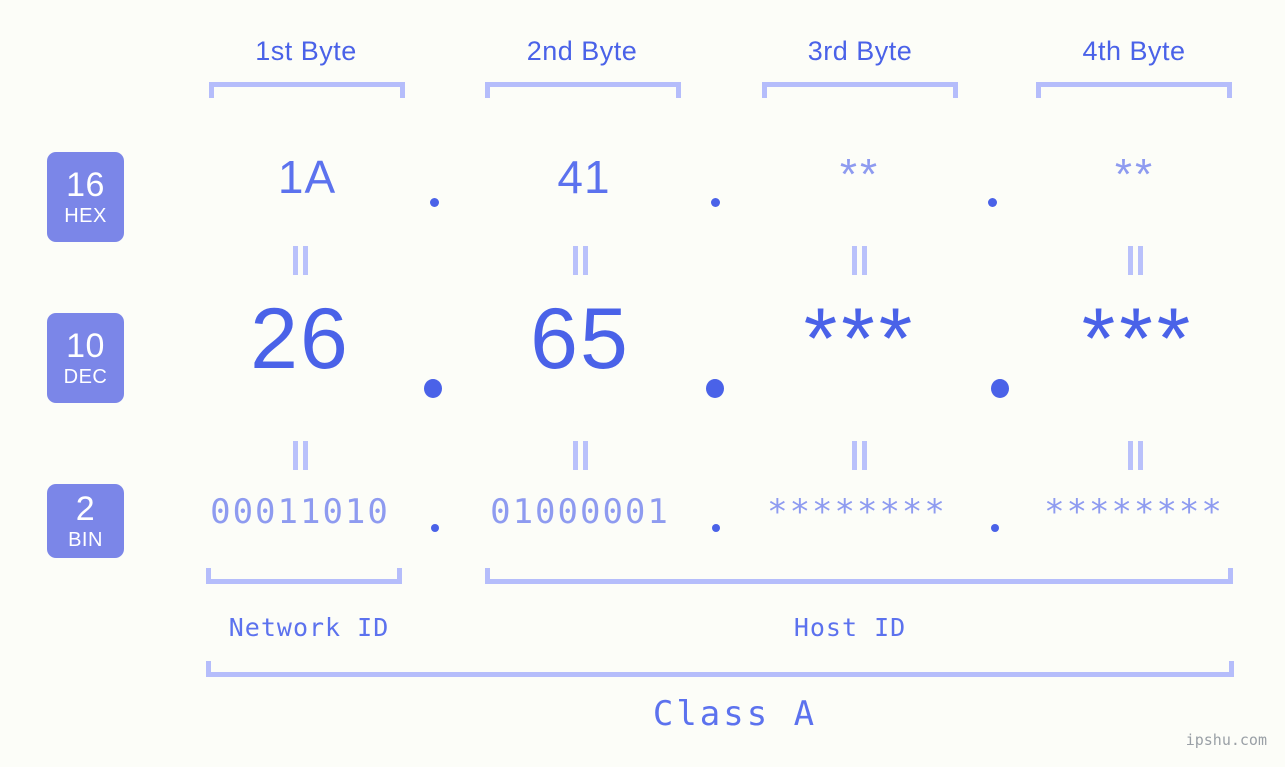 Image resolution: width=1285 pixels, height=767 pixels. What do you see at coordinates (85, 346) in the screenshot?
I see `radix-badge-dec-number: 10` at bounding box center [85, 346].